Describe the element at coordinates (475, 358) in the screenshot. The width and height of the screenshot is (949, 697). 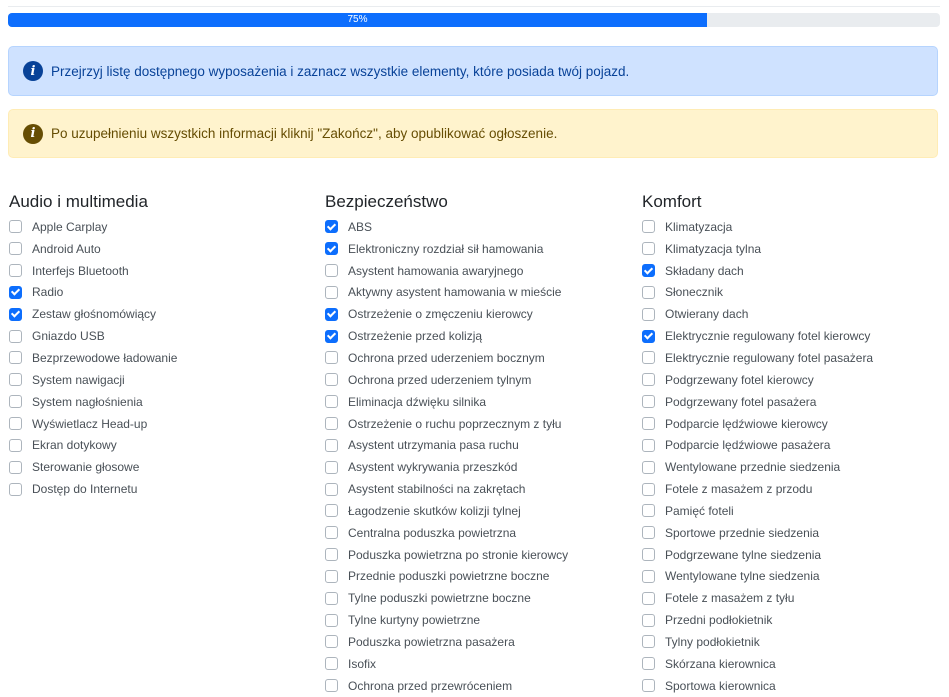
I see `equipment-option: Ochrona przed uderzeniem bocznym` at that location.